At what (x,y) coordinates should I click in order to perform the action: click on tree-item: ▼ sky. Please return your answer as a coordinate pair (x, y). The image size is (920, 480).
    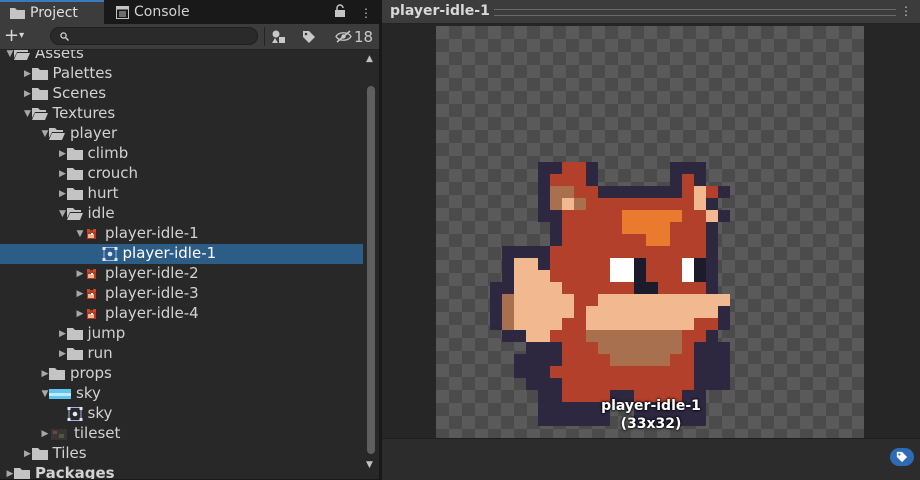
    Looking at the image, I should click on (181, 394).